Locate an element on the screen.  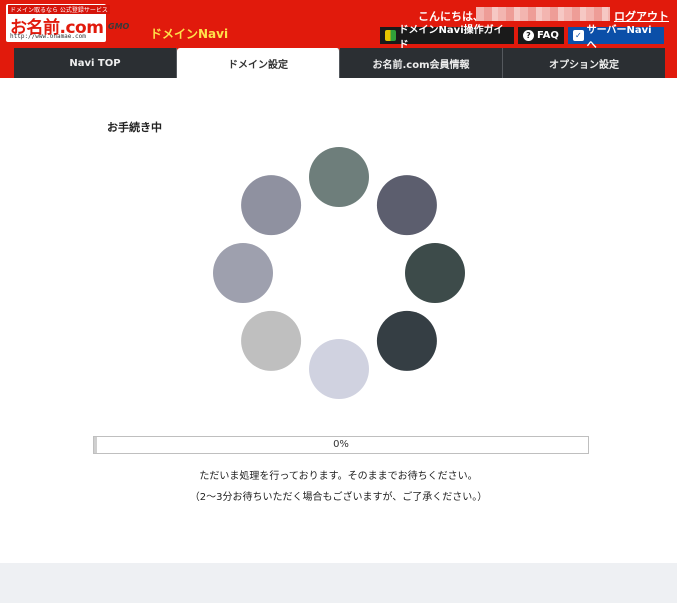
progress-bar: 0% is located at coordinates (341, 445).